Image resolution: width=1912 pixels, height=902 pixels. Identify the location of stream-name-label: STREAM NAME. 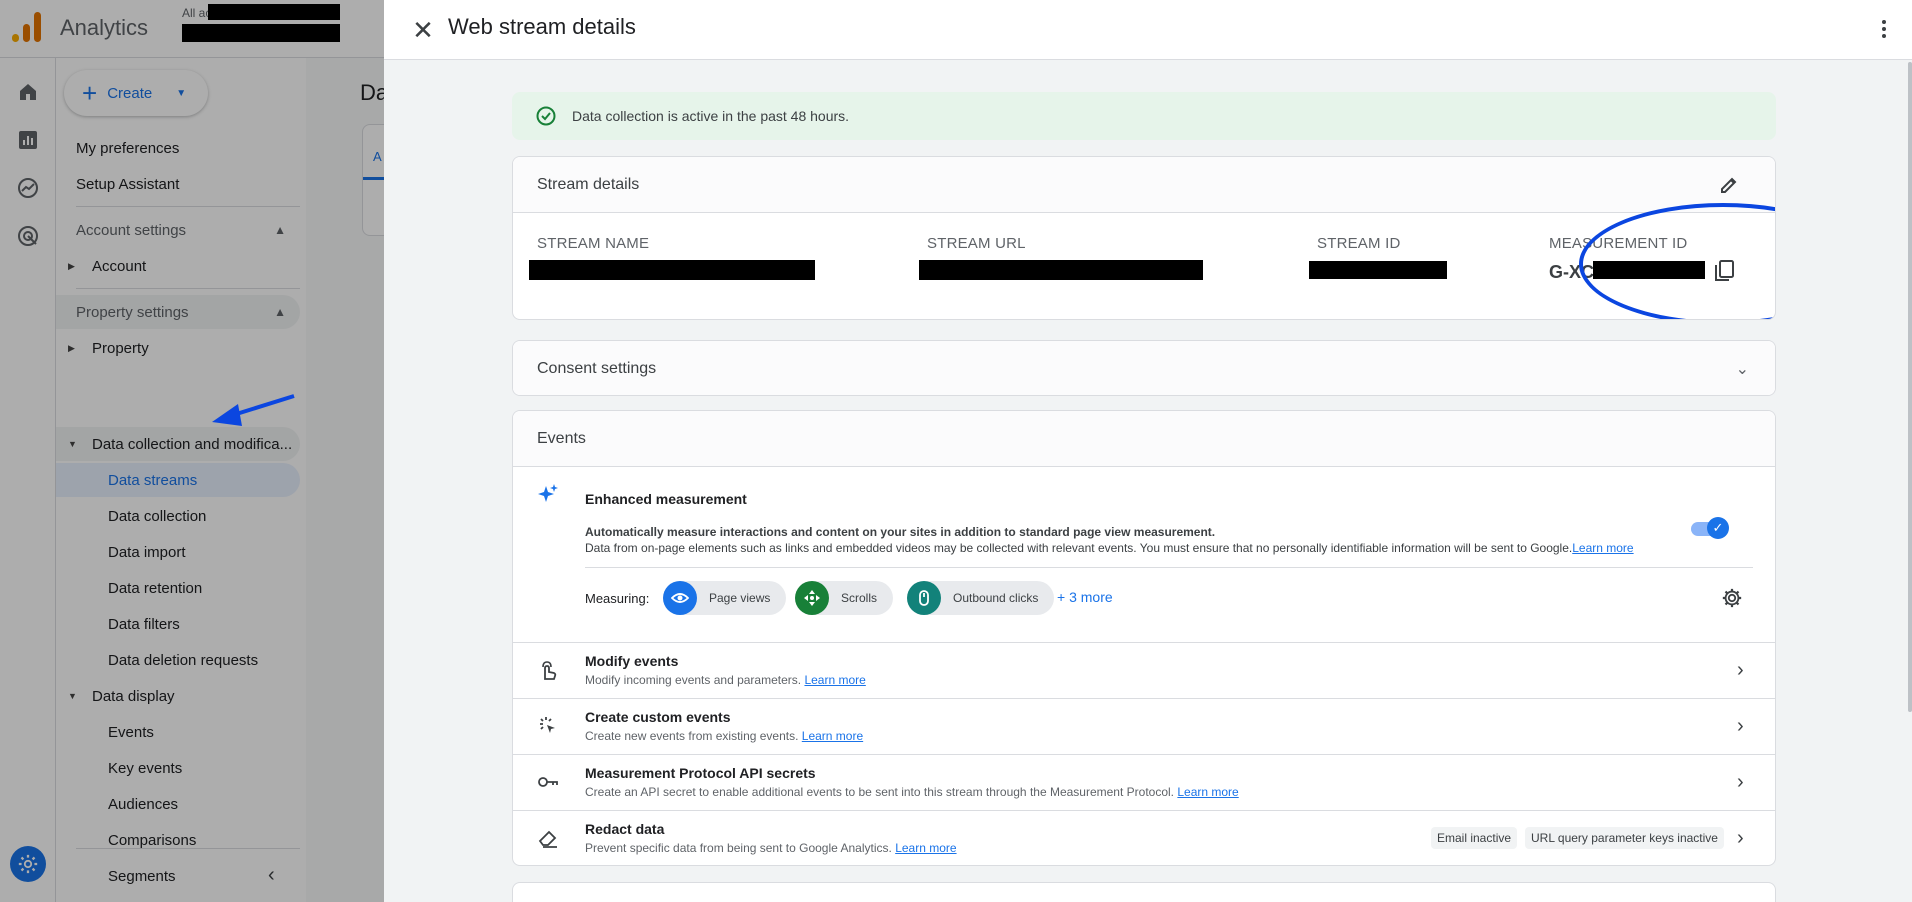
(593, 243).